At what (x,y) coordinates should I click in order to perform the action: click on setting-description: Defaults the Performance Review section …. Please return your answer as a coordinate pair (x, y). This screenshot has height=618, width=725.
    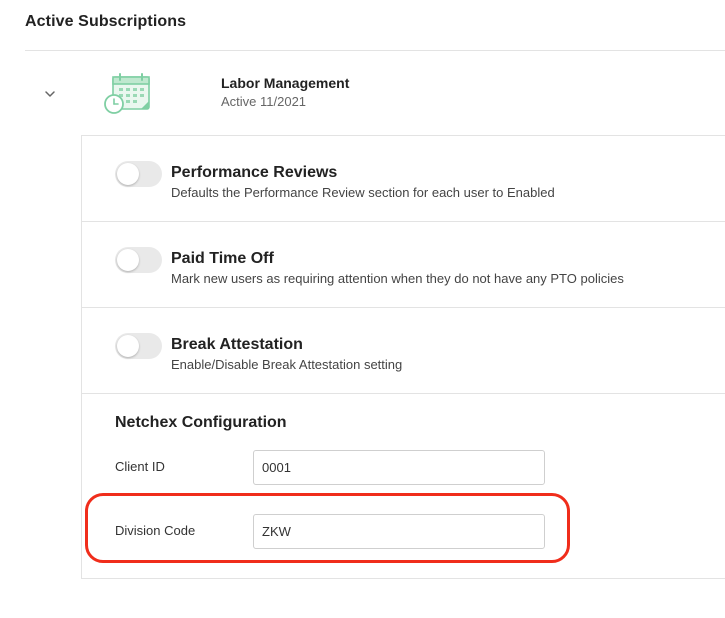
    Looking at the image, I should click on (363, 192).